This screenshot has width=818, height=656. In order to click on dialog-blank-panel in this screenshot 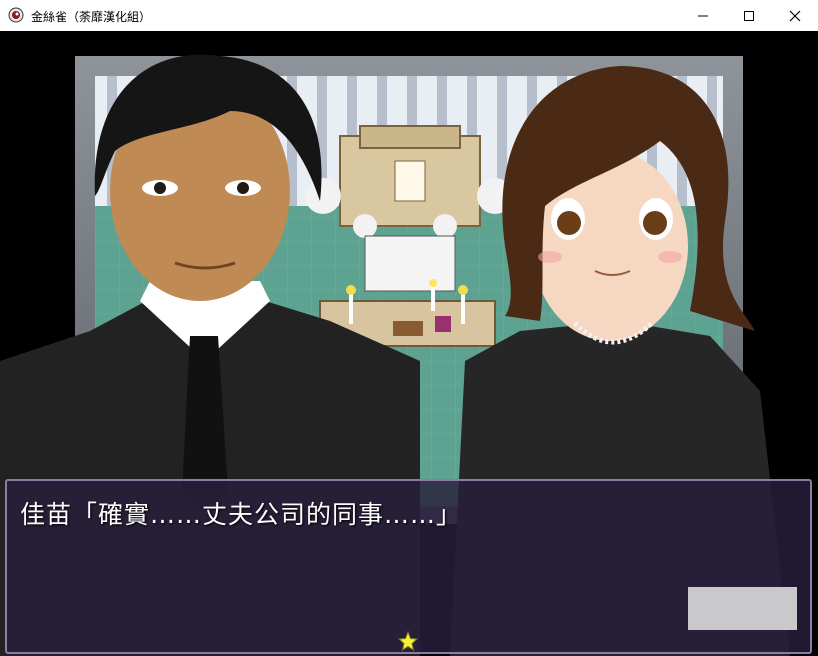, I will do `click(742, 608)`.